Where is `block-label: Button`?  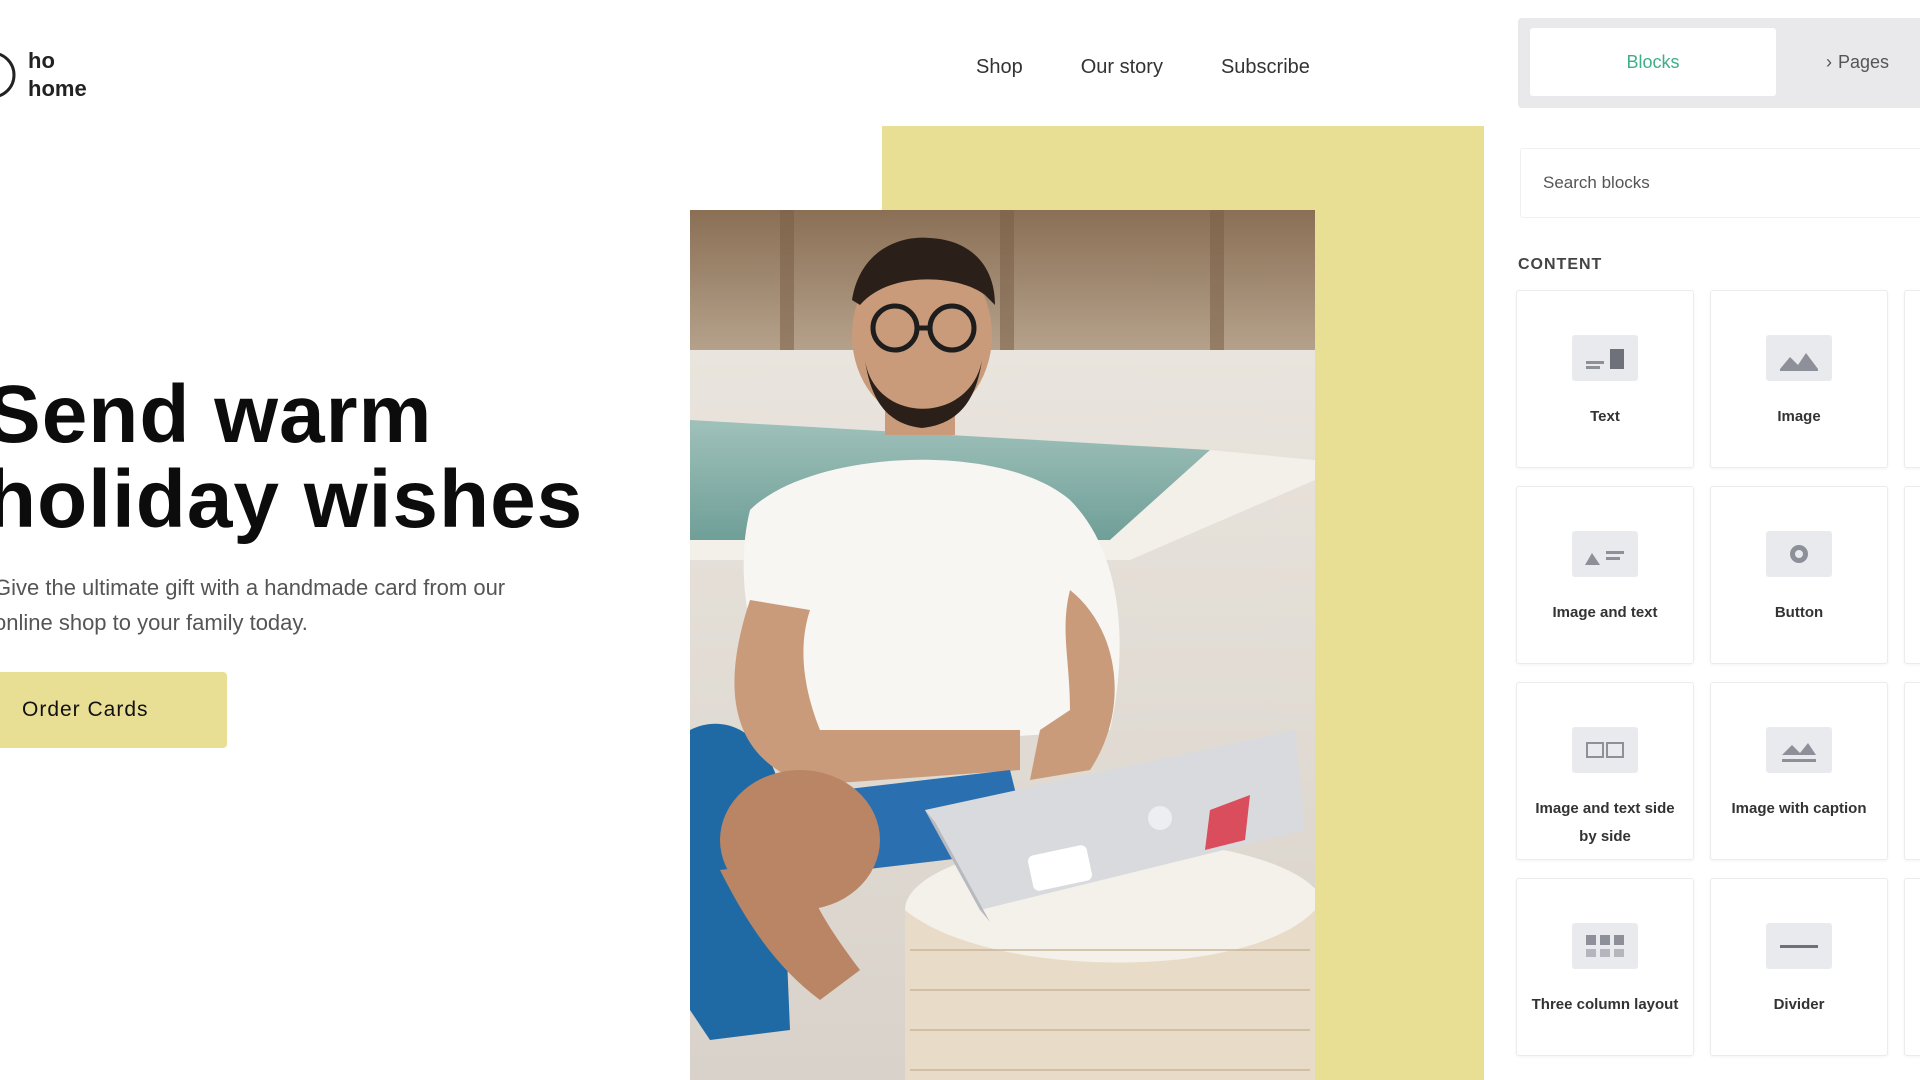 block-label: Button is located at coordinates (1799, 612).